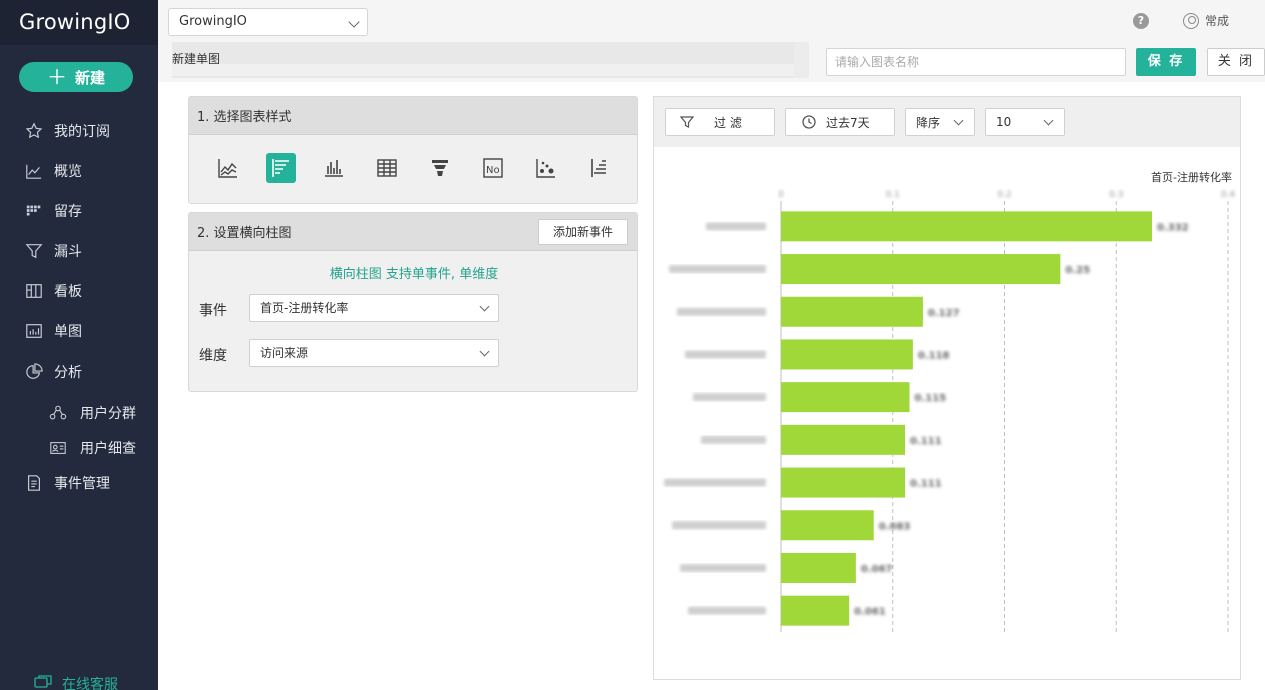 Image resolution: width=1265 pixels, height=690 pixels. What do you see at coordinates (711, 21) in the screenshot?
I see `top-bar: GrowingIO ? 常成` at bounding box center [711, 21].